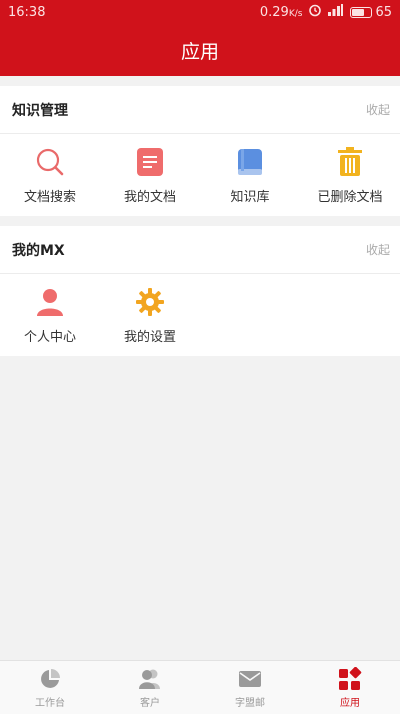 The height and width of the screenshot is (714, 400). Describe the element at coordinates (250, 162) in the screenshot. I see `book-icon` at that location.